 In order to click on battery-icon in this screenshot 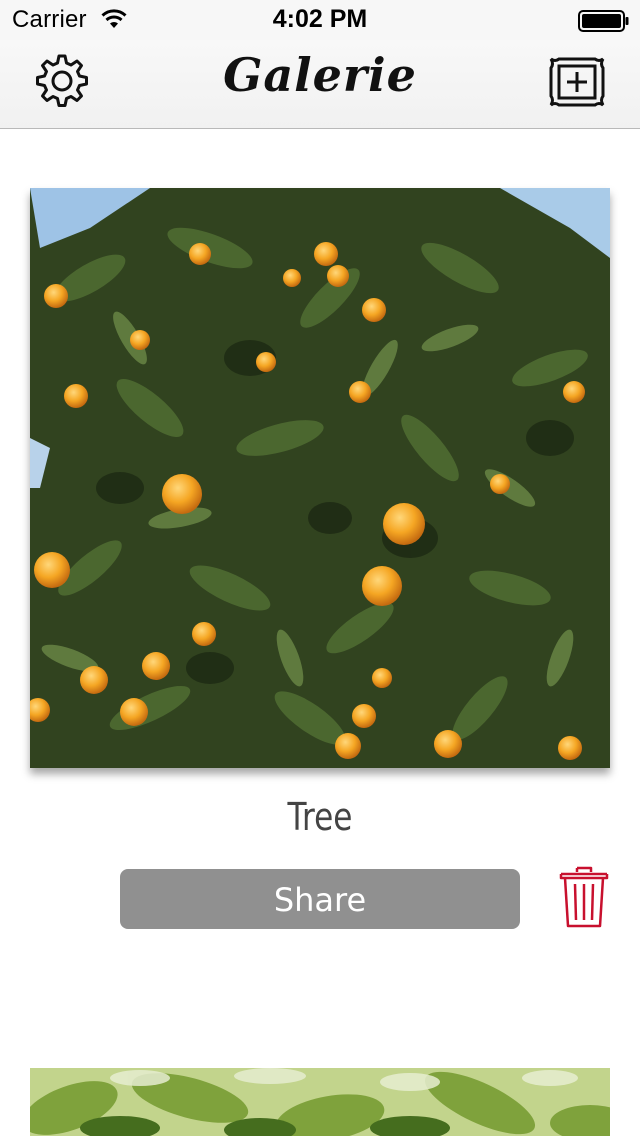, I will do `click(603, 21)`.